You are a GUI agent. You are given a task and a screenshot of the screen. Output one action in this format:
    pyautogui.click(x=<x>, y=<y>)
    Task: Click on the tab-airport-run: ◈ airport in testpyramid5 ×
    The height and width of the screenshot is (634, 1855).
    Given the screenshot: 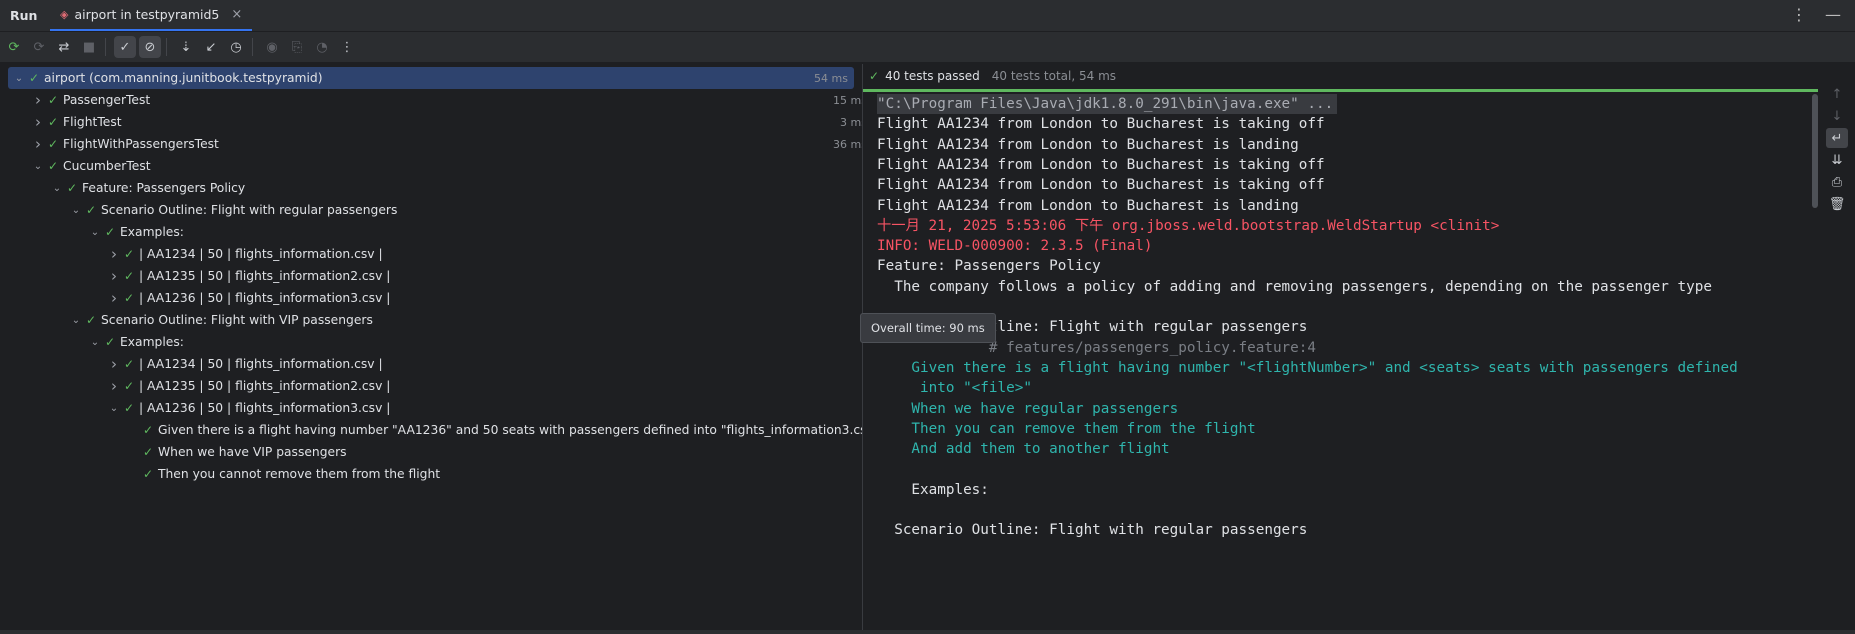 What is the action you would take?
    pyautogui.click(x=151, y=15)
    